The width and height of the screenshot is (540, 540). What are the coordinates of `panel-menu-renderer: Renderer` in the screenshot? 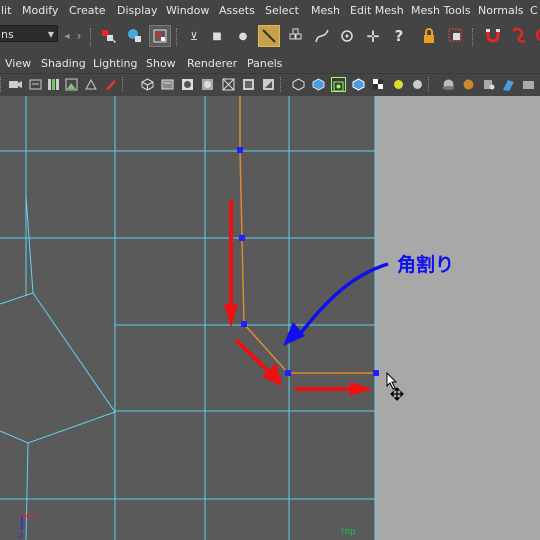 It's located at (212, 63).